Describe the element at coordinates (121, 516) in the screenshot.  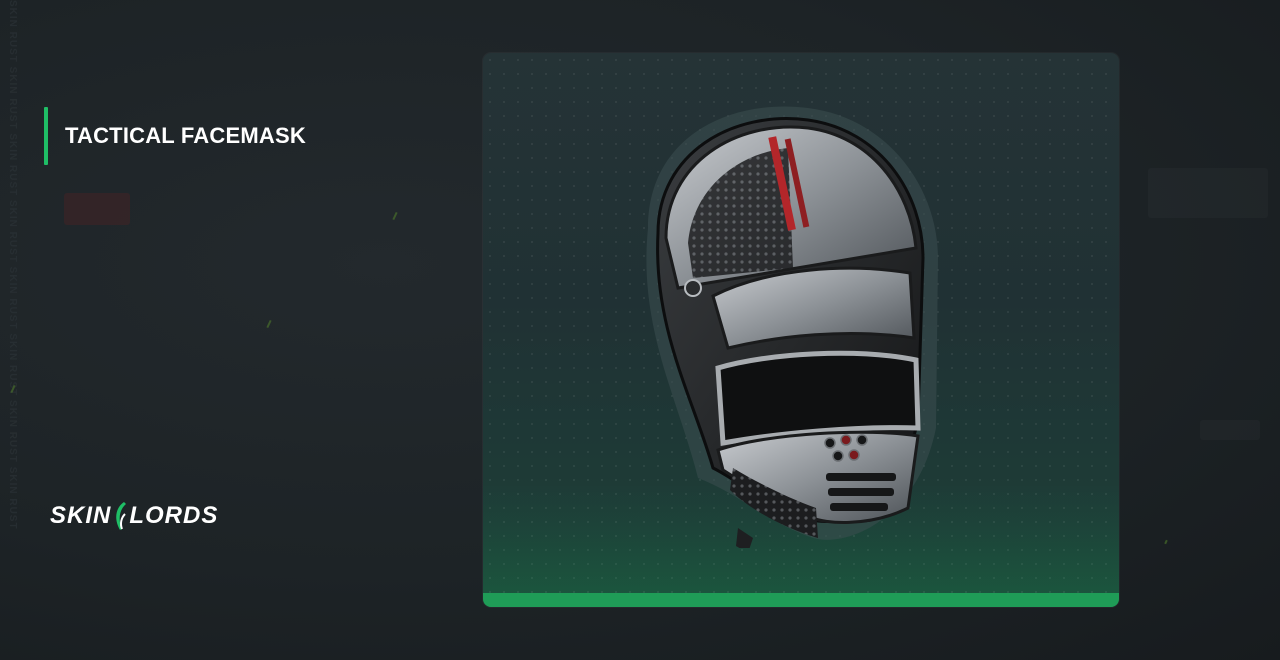
I see `skinlords-mark-icon` at that location.